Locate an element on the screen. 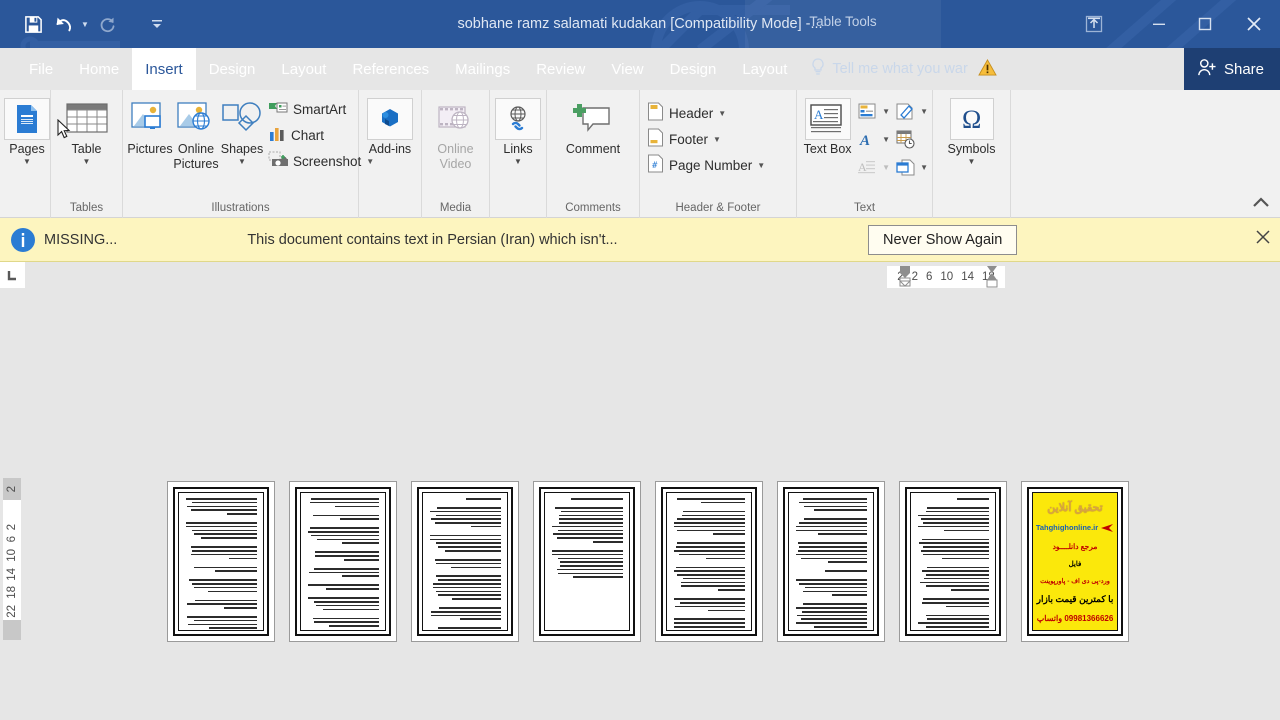  undo-dropdown-caret: ▼ is located at coordinates (85, 24).